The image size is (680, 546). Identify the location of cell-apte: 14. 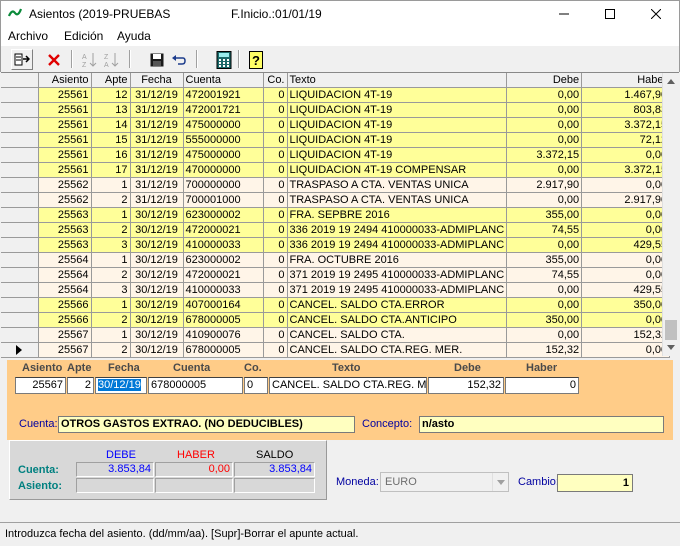
(111, 125).